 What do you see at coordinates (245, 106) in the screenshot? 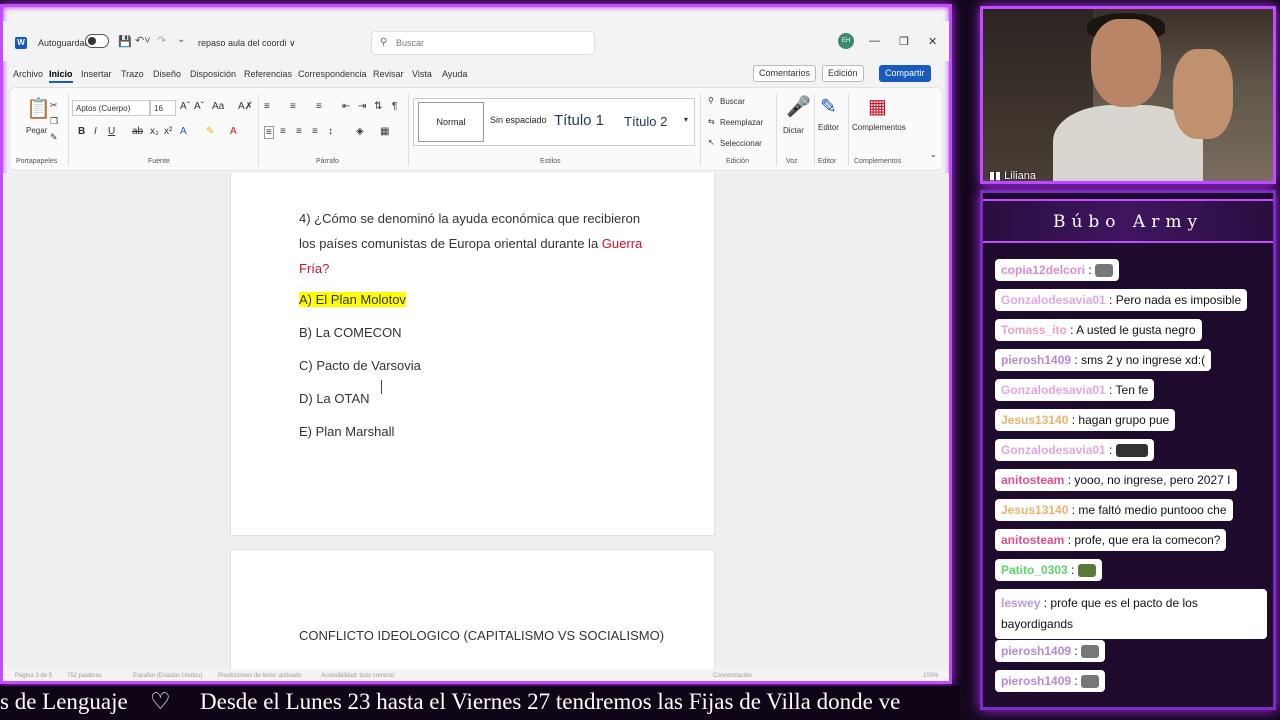
I see `clear-format-icon: A✗` at bounding box center [245, 106].